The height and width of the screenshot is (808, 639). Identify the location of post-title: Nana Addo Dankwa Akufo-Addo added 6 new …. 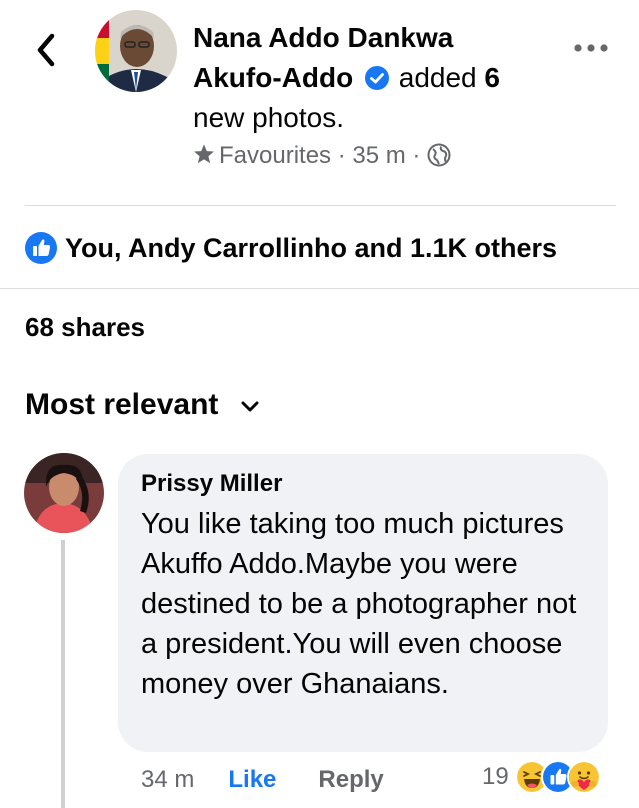
(378, 78).